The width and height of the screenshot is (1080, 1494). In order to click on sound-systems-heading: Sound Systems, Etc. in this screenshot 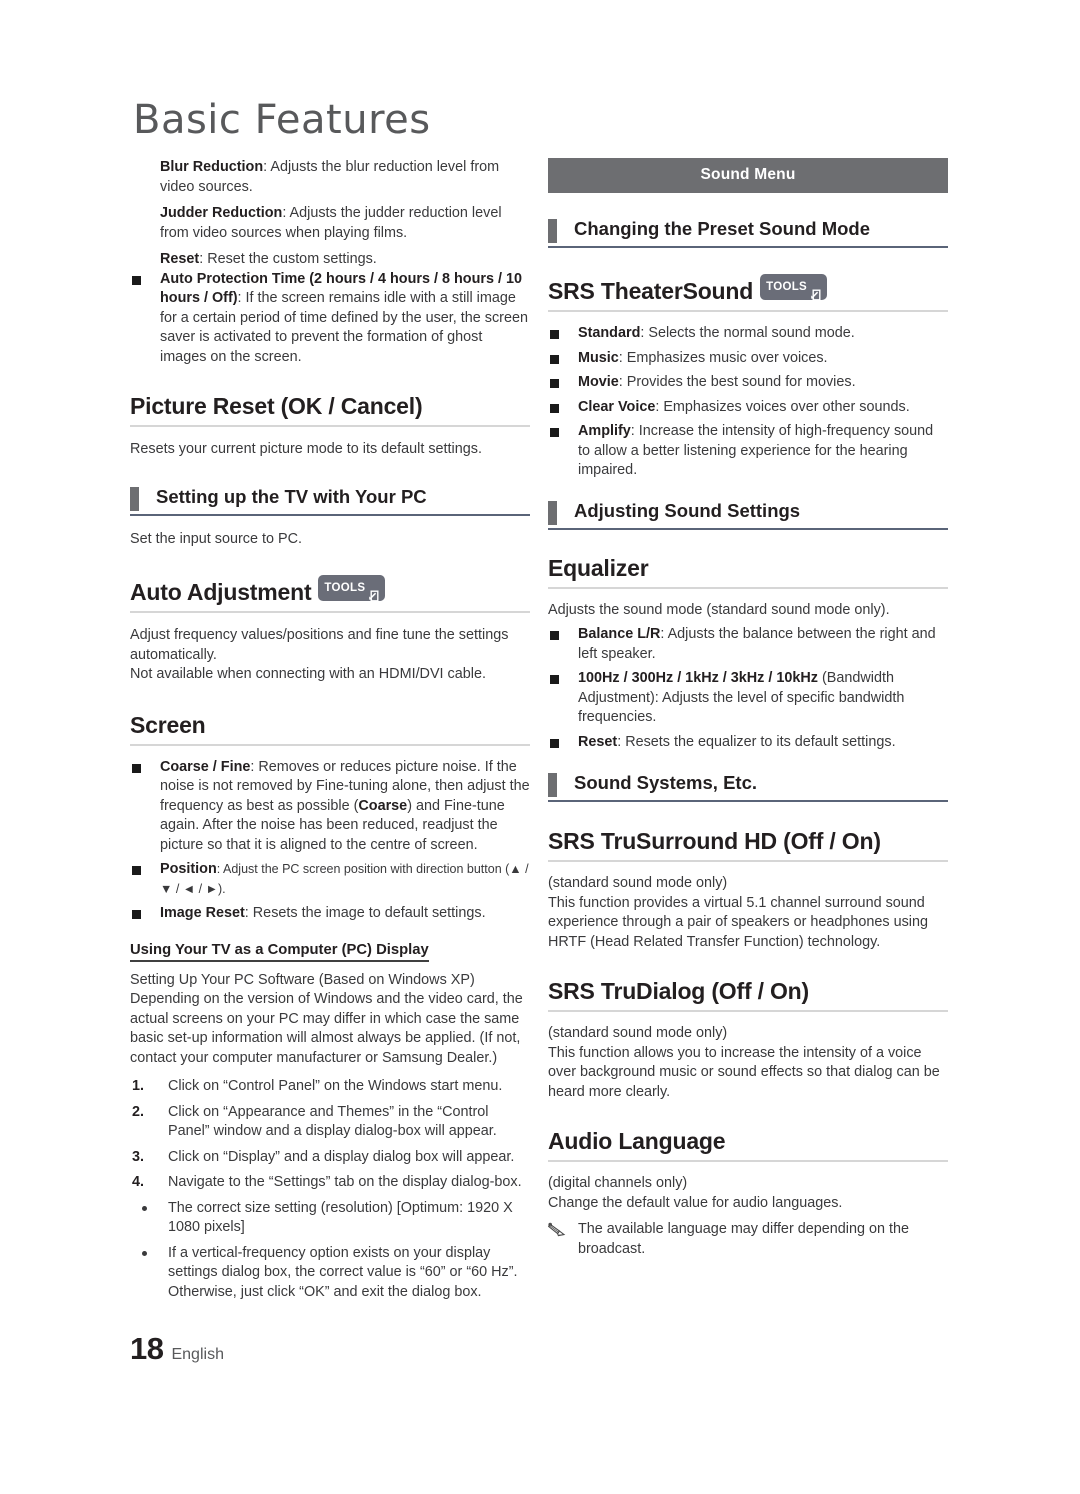, I will do `click(748, 787)`.